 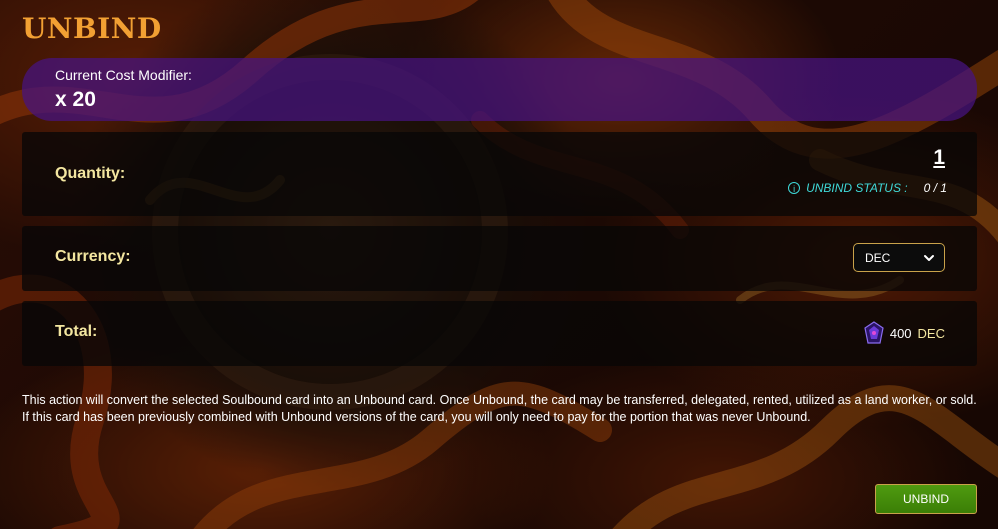 What do you see at coordinates (931, 333) in the screenshot?
I see `total-amount-unit: DEC` at bounding box center [931, 333].